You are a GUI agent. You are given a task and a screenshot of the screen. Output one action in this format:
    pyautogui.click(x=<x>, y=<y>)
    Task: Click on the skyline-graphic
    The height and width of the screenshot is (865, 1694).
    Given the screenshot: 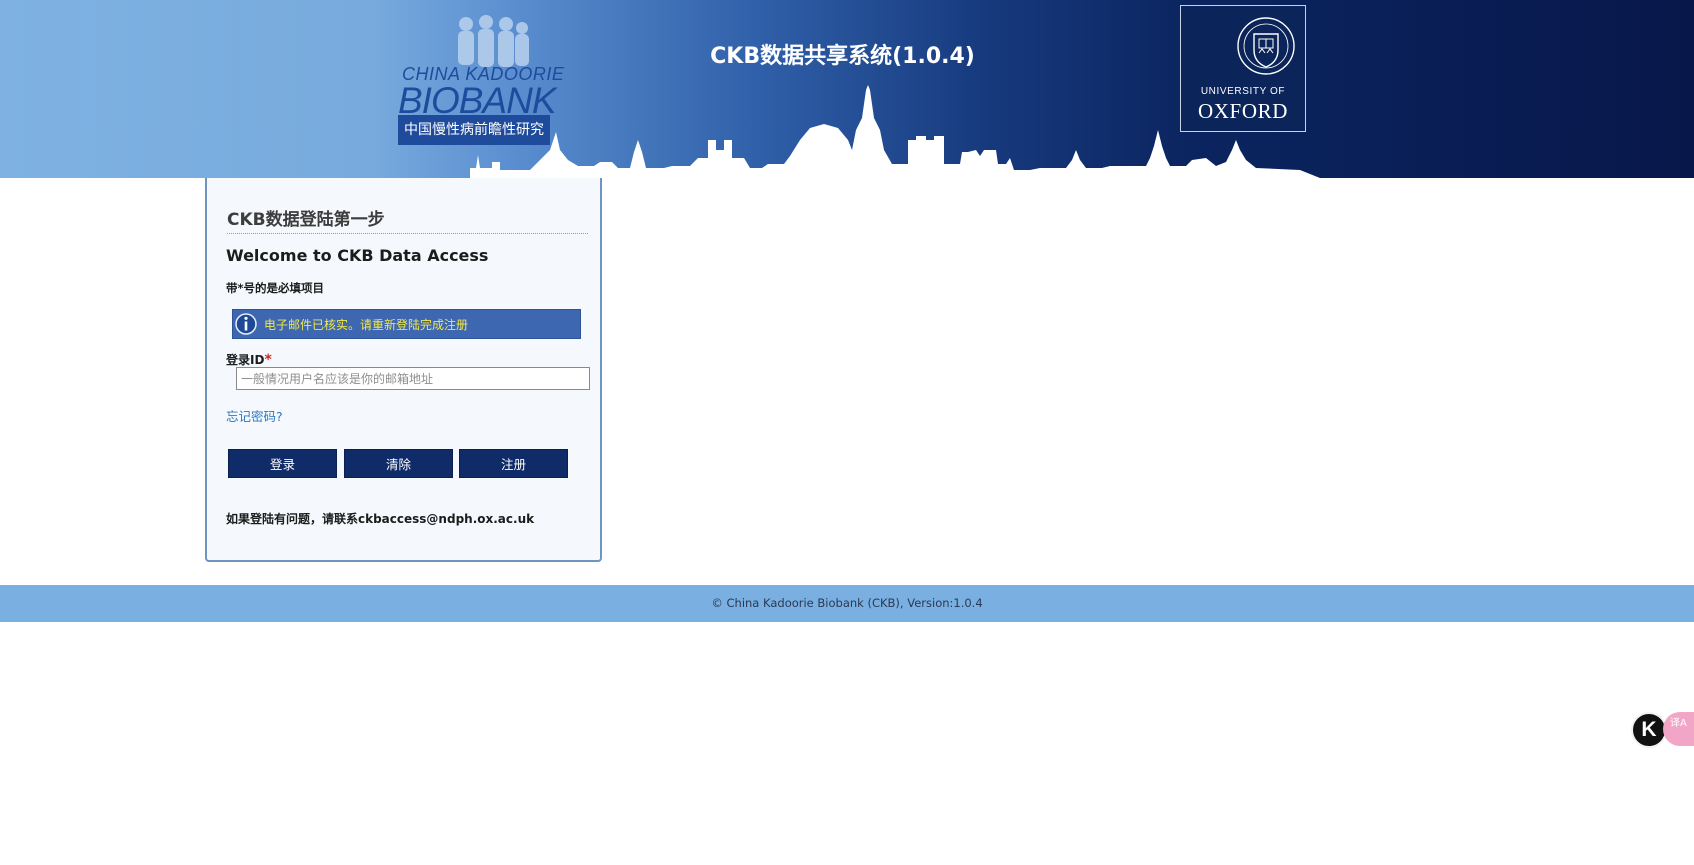 What is the action you would take?
    pyautogui.click(x=895, y=131)
    